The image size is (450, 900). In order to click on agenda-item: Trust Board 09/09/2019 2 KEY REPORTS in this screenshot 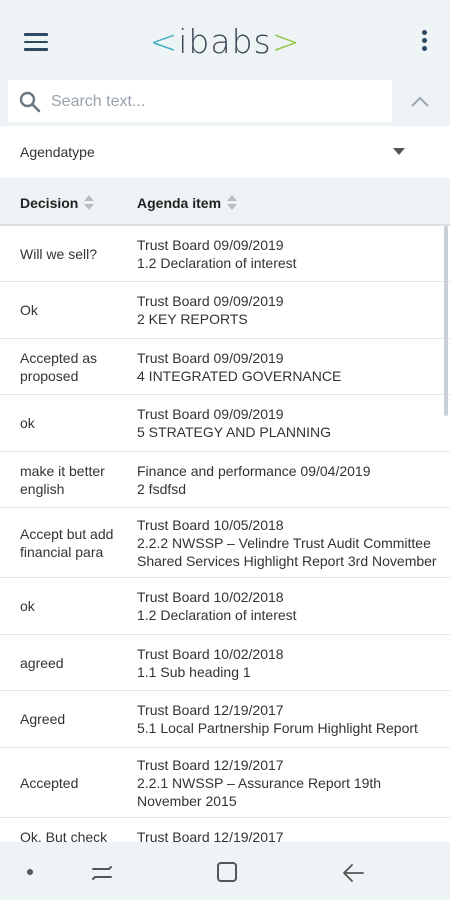, I will do `click(293, 310)`.